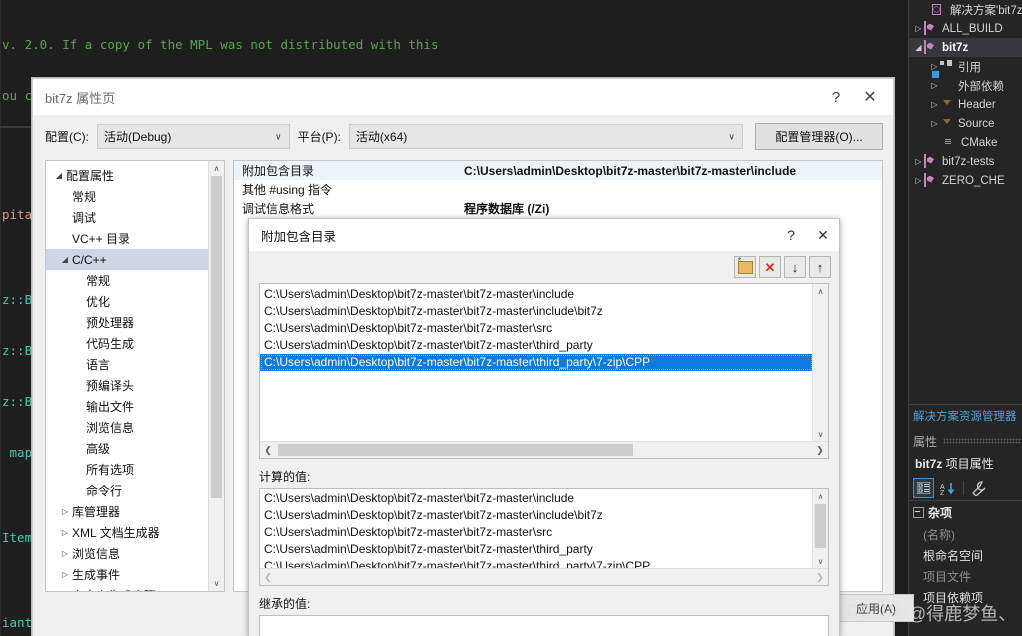 This screenshot has height=636, width=1022. What do you see at coordinates (745, 267) in the screenshot?
I see `new-folder-icon` at bounding box center [745, 267].